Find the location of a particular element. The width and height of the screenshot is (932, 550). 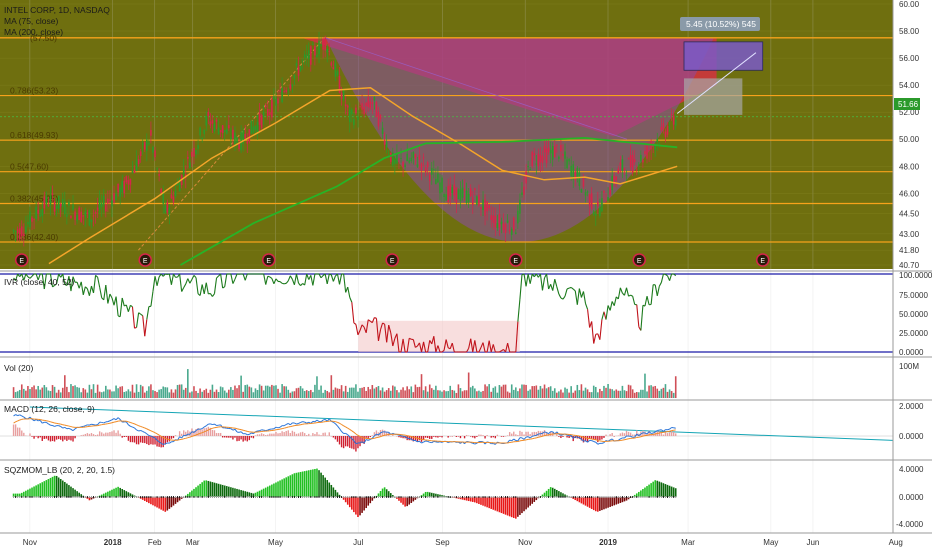

ivr-legend: IVR (close, 40, 52) is located at coordinates (39, 282).